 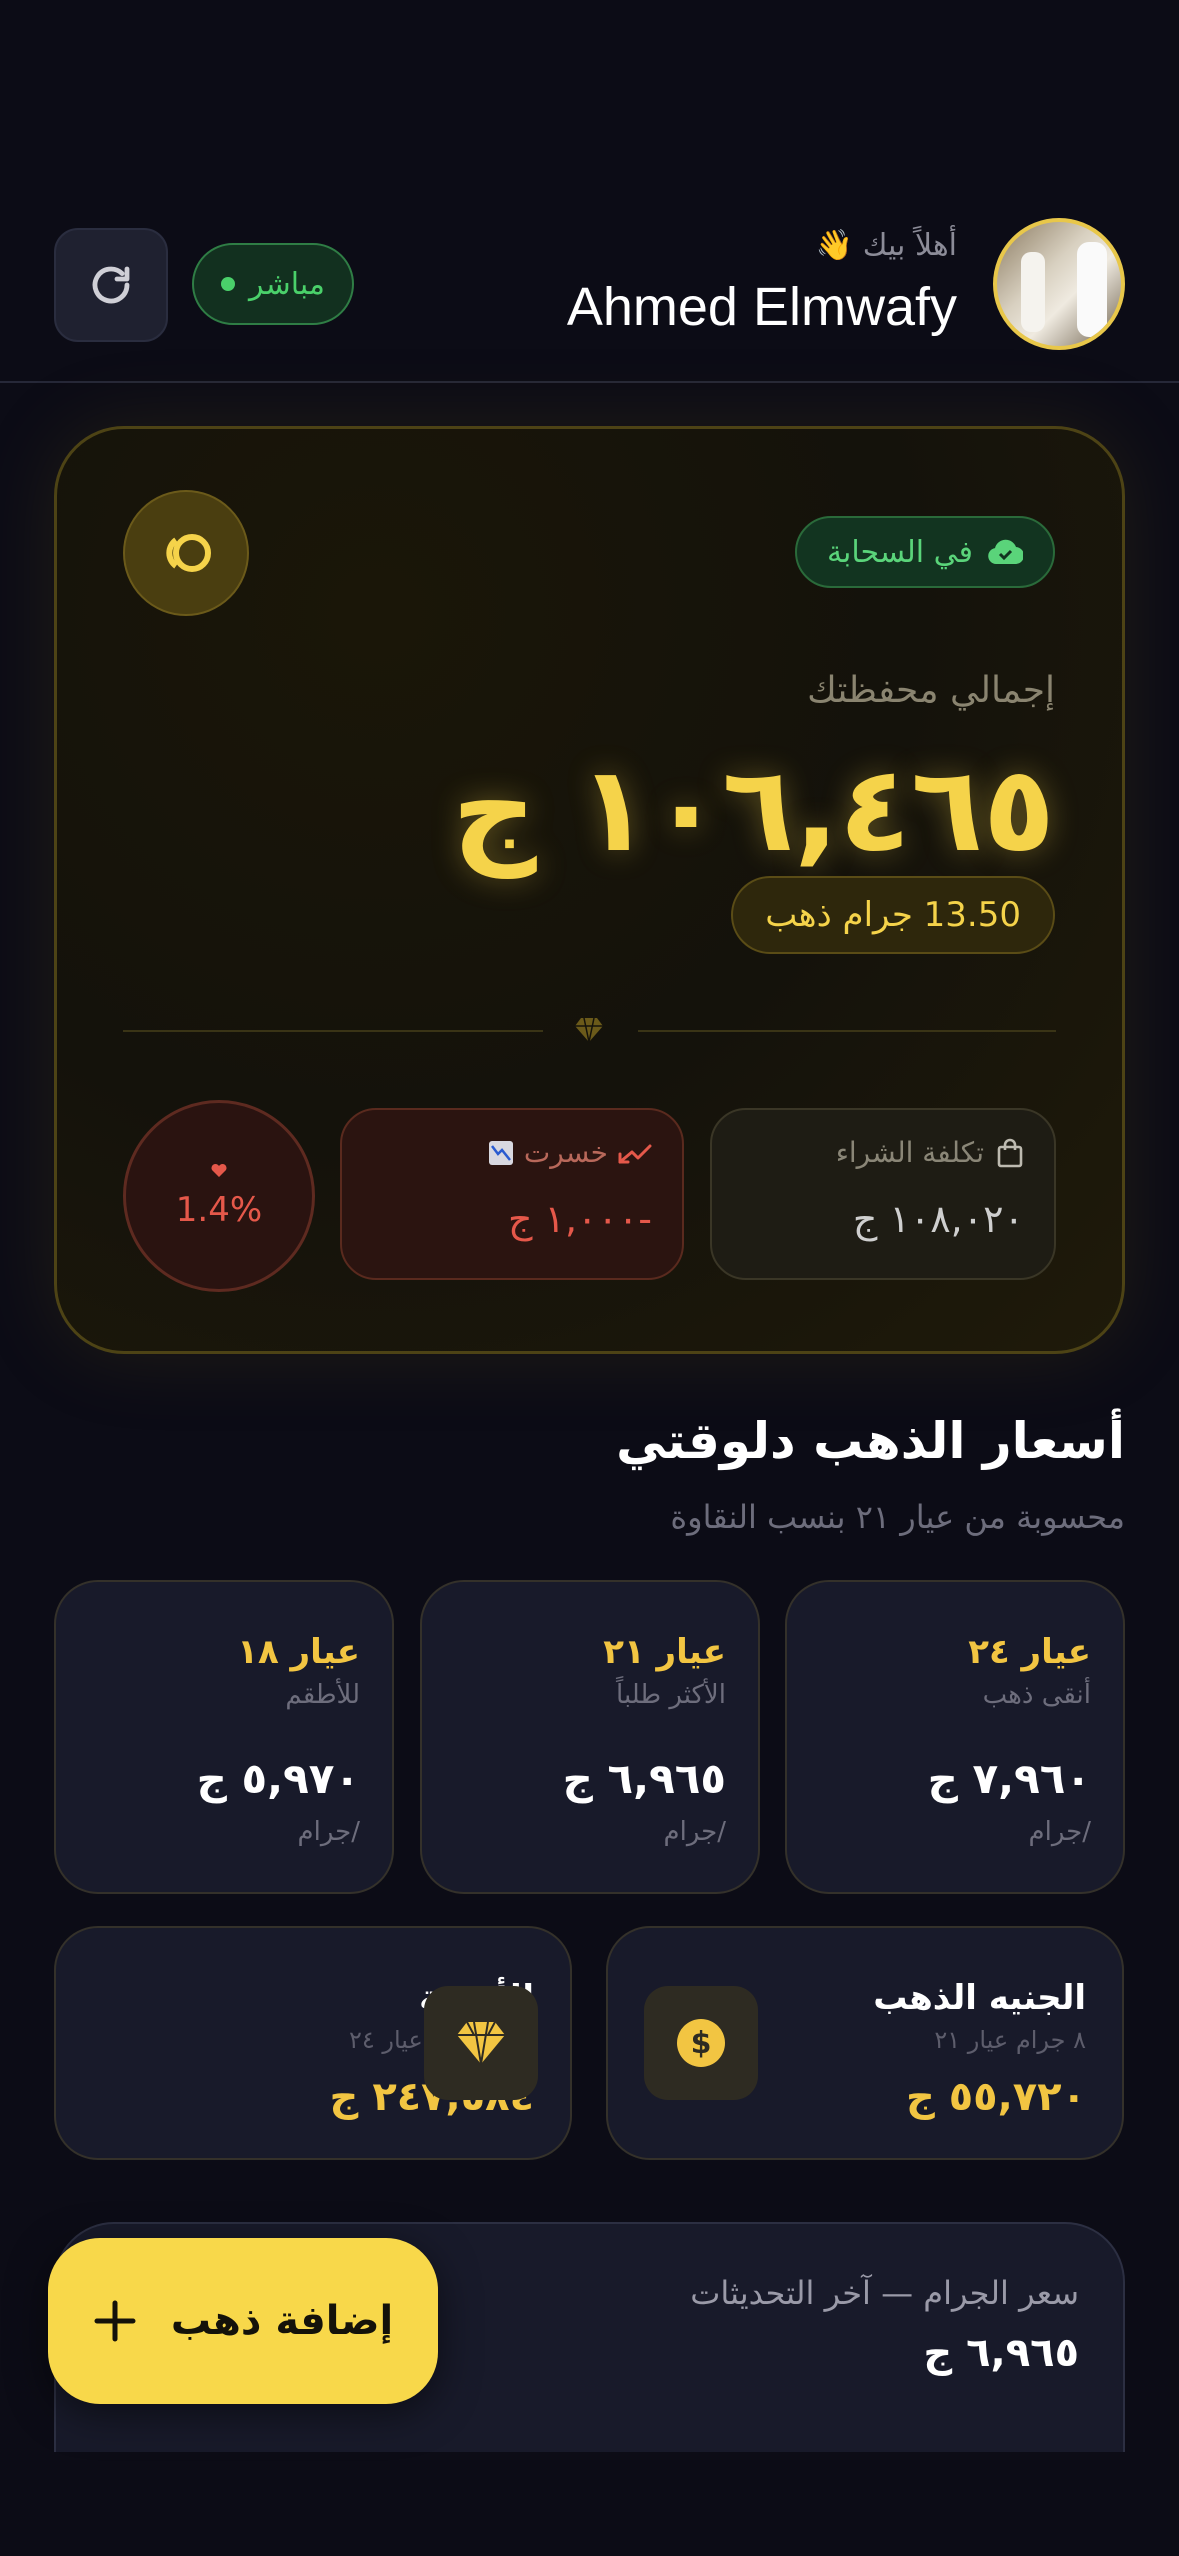 I want to click on cost-label: تكلفة الشراء, so click(x=909, y=1152).